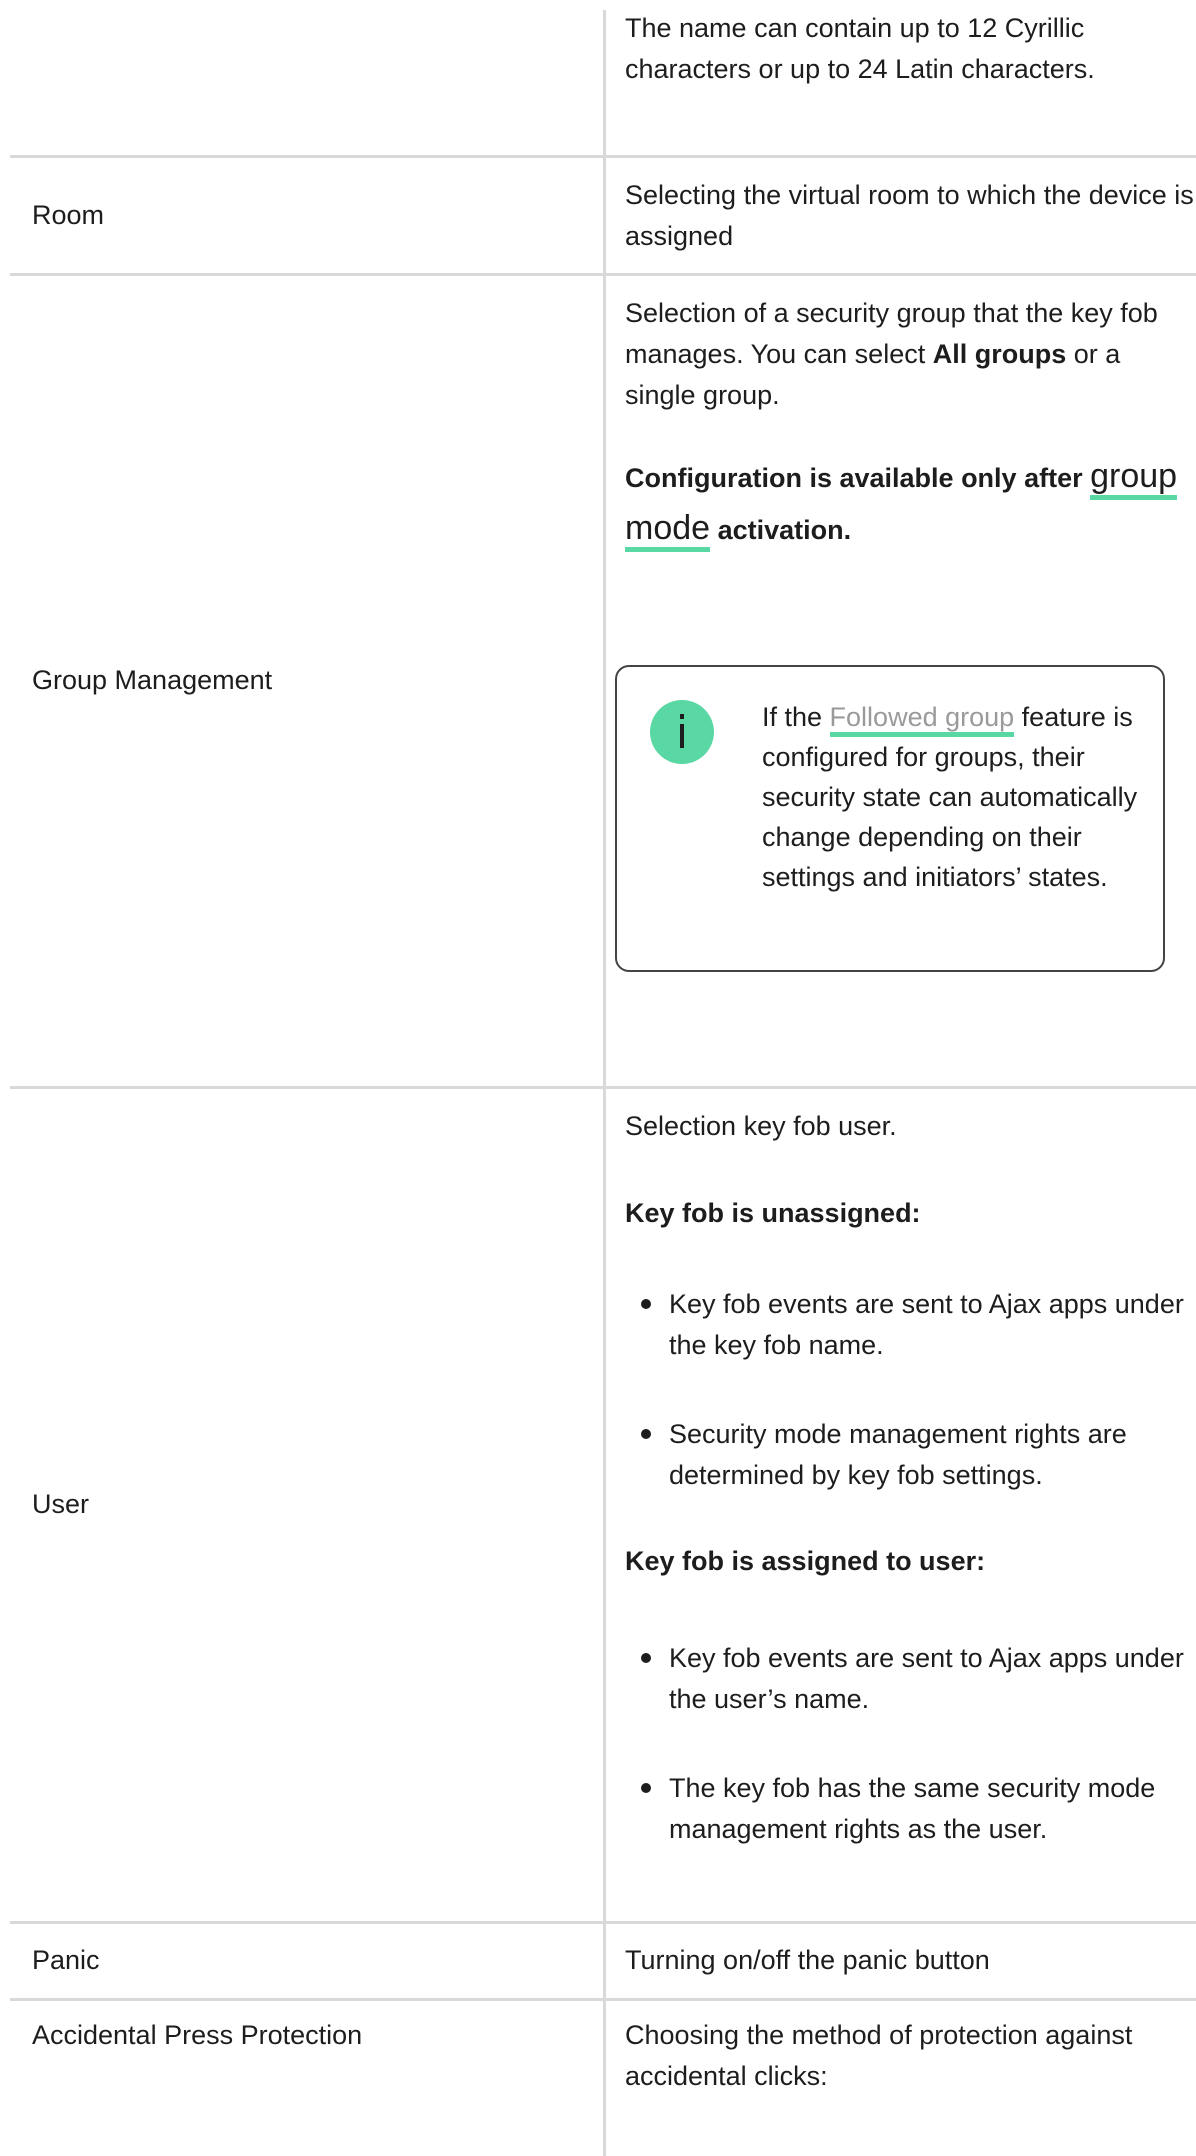 Image resolution: width=1196 pixels, height=2156 pixels. What do you see at coordinates (796, 717) in the screenshot?
I see `info-text-start: If the` at bounding box center [796, 717].